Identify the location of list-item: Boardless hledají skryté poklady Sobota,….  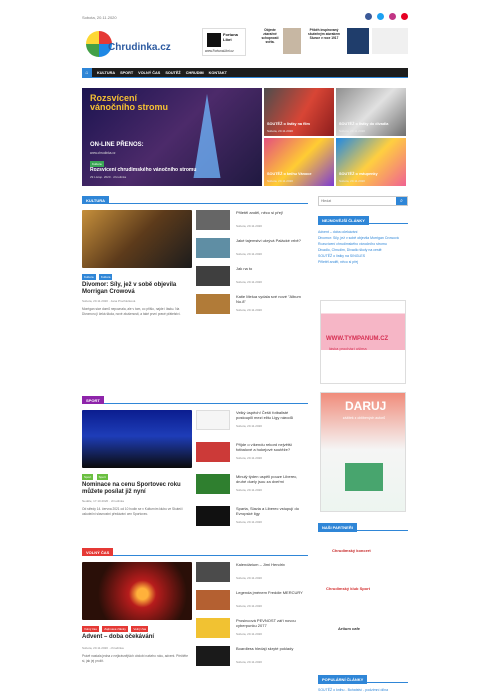
(252, 657).